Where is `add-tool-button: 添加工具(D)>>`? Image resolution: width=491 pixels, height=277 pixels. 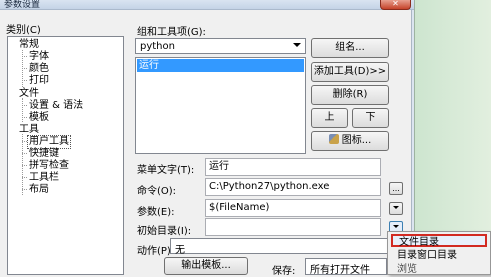 add-tool-button: 添加工具(D)>> is located at coordinates (350, 72).